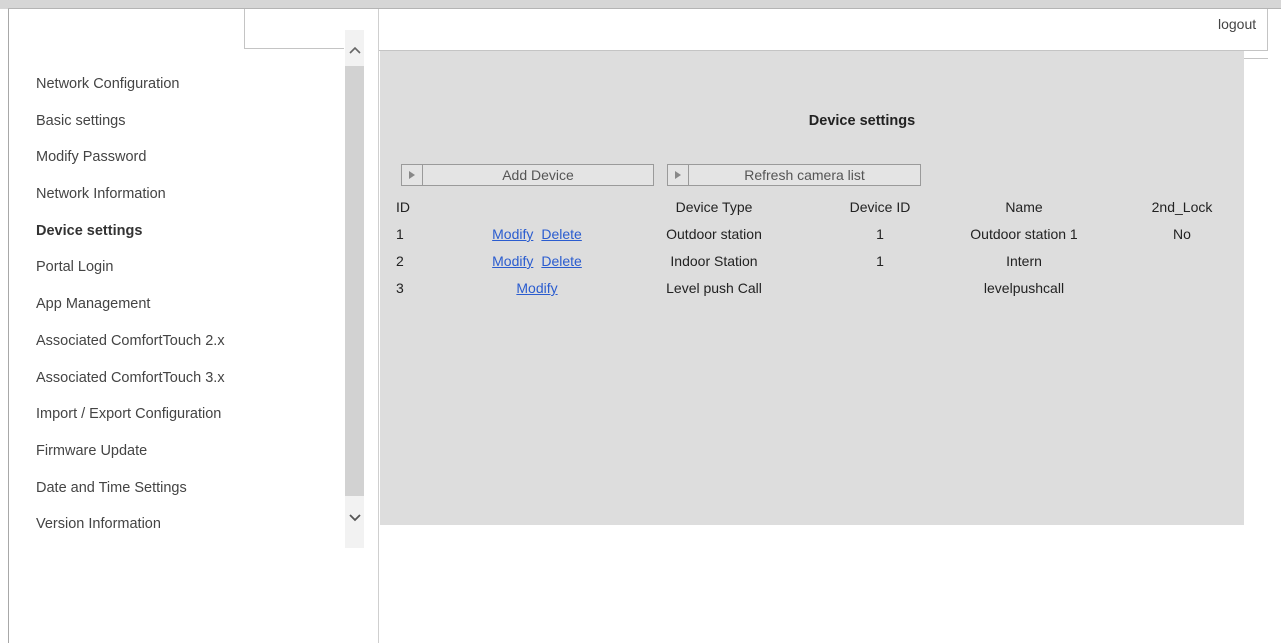 Image resolution: width=1281 pixels, height=643 pixels. What do you see at coordinates (400, 234) in the screenshot?
I see `row-id: 1` at bounding box center [400, 234].